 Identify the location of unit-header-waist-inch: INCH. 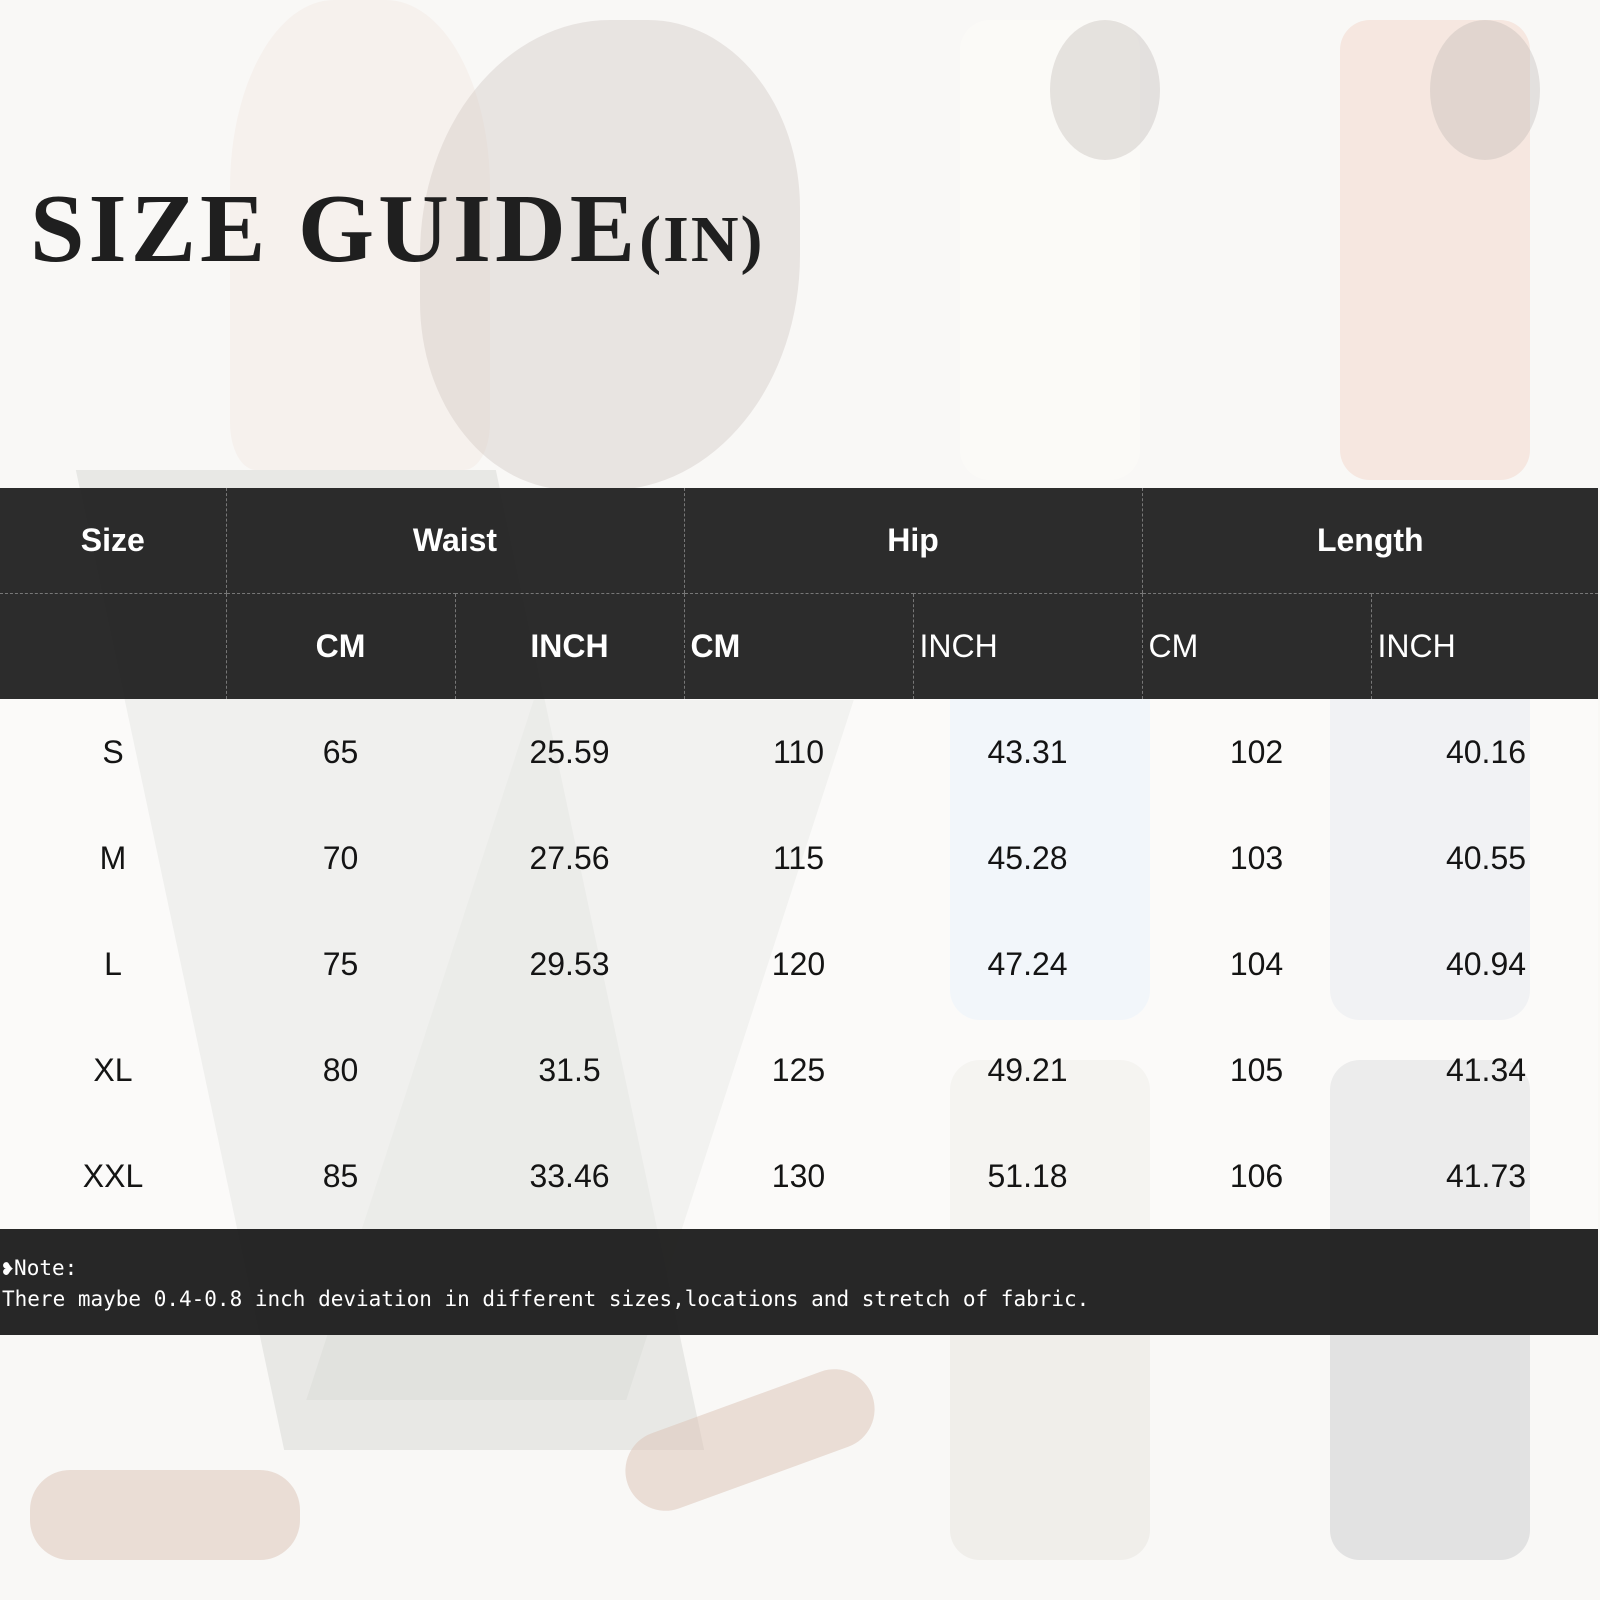
(569, 646).